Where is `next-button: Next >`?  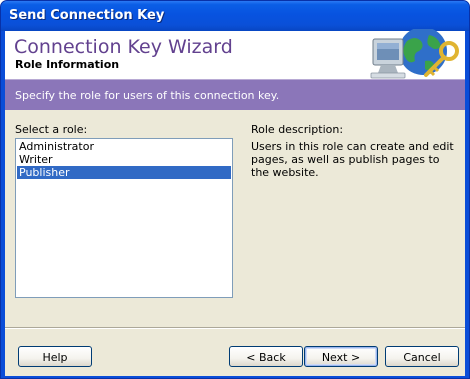
next-button: Next > is located at coordinates (341, 356).